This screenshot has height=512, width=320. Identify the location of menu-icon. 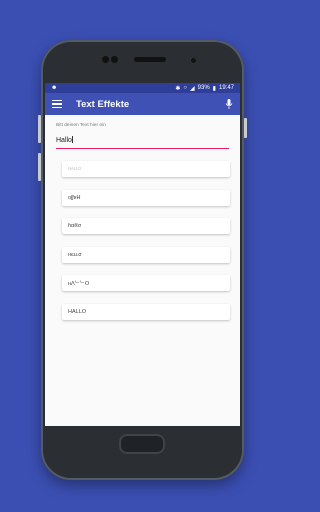
(57, 104).